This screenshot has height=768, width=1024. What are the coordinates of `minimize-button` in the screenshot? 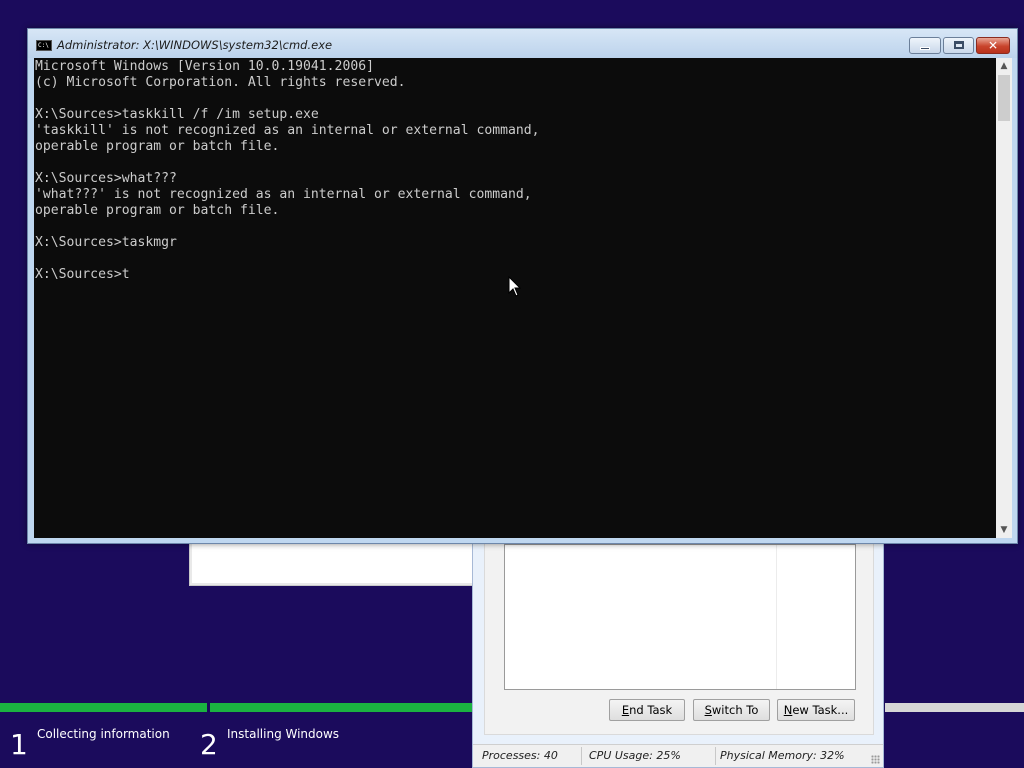 It's located at (925, 45).